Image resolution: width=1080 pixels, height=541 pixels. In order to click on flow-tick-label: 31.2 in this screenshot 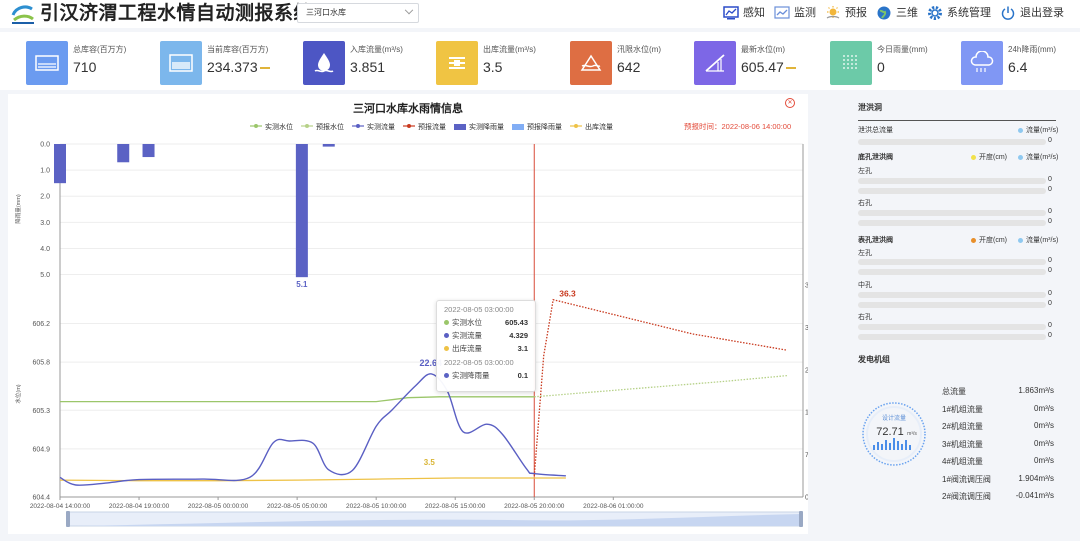, I will do `click(806, 328)`.